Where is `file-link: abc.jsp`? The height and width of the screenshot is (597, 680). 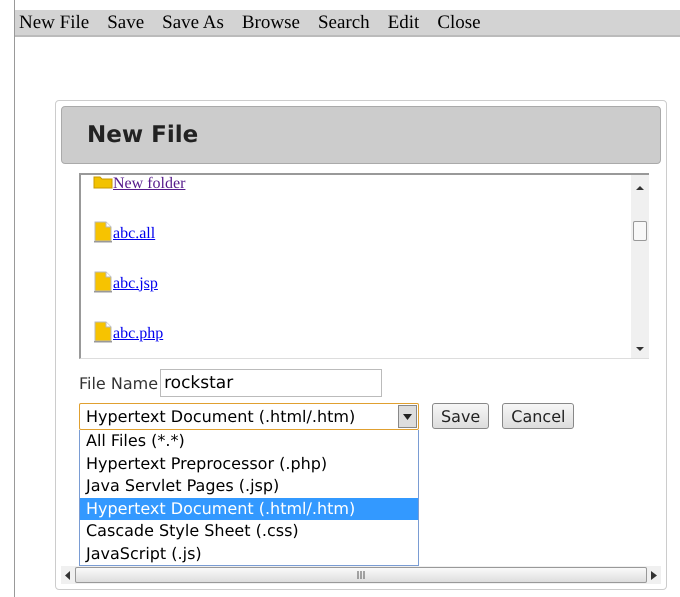 file-link: abc.jsp is located at coordinates (135, 283).